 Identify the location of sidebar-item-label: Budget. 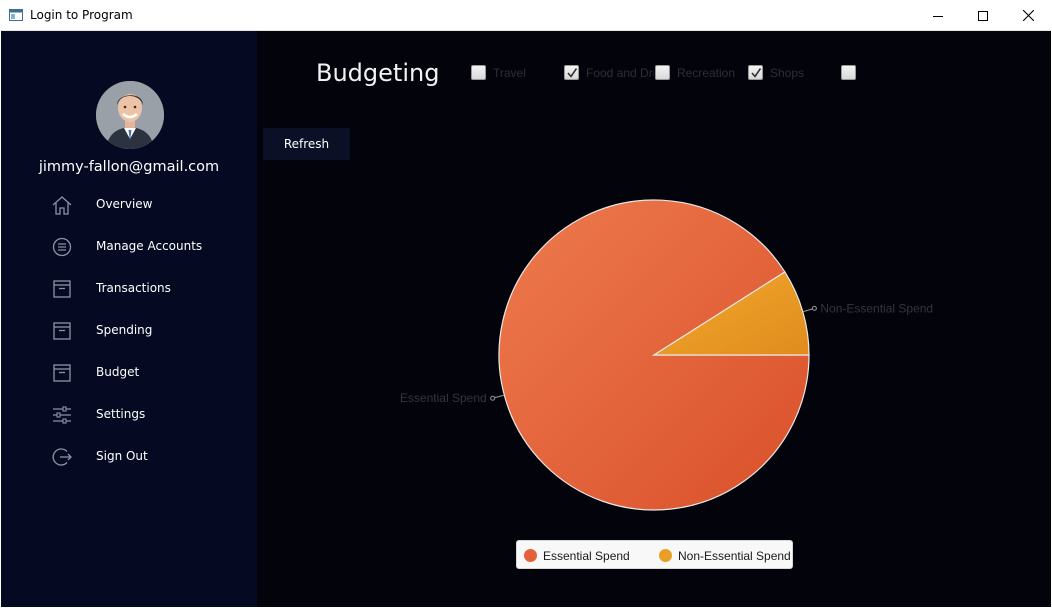
(118, 372).